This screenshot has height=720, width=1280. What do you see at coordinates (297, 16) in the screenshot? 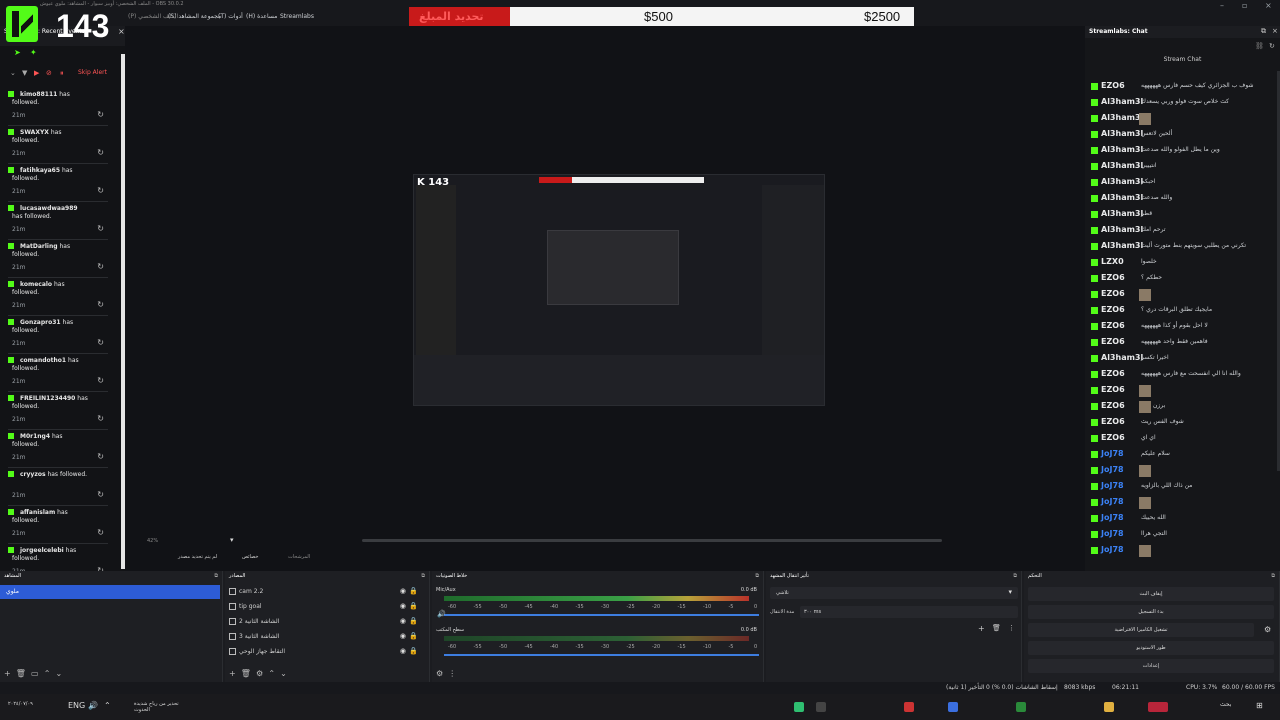
I see `menu-streamlabs: Streamlabs` at bounding box center [297, 16].